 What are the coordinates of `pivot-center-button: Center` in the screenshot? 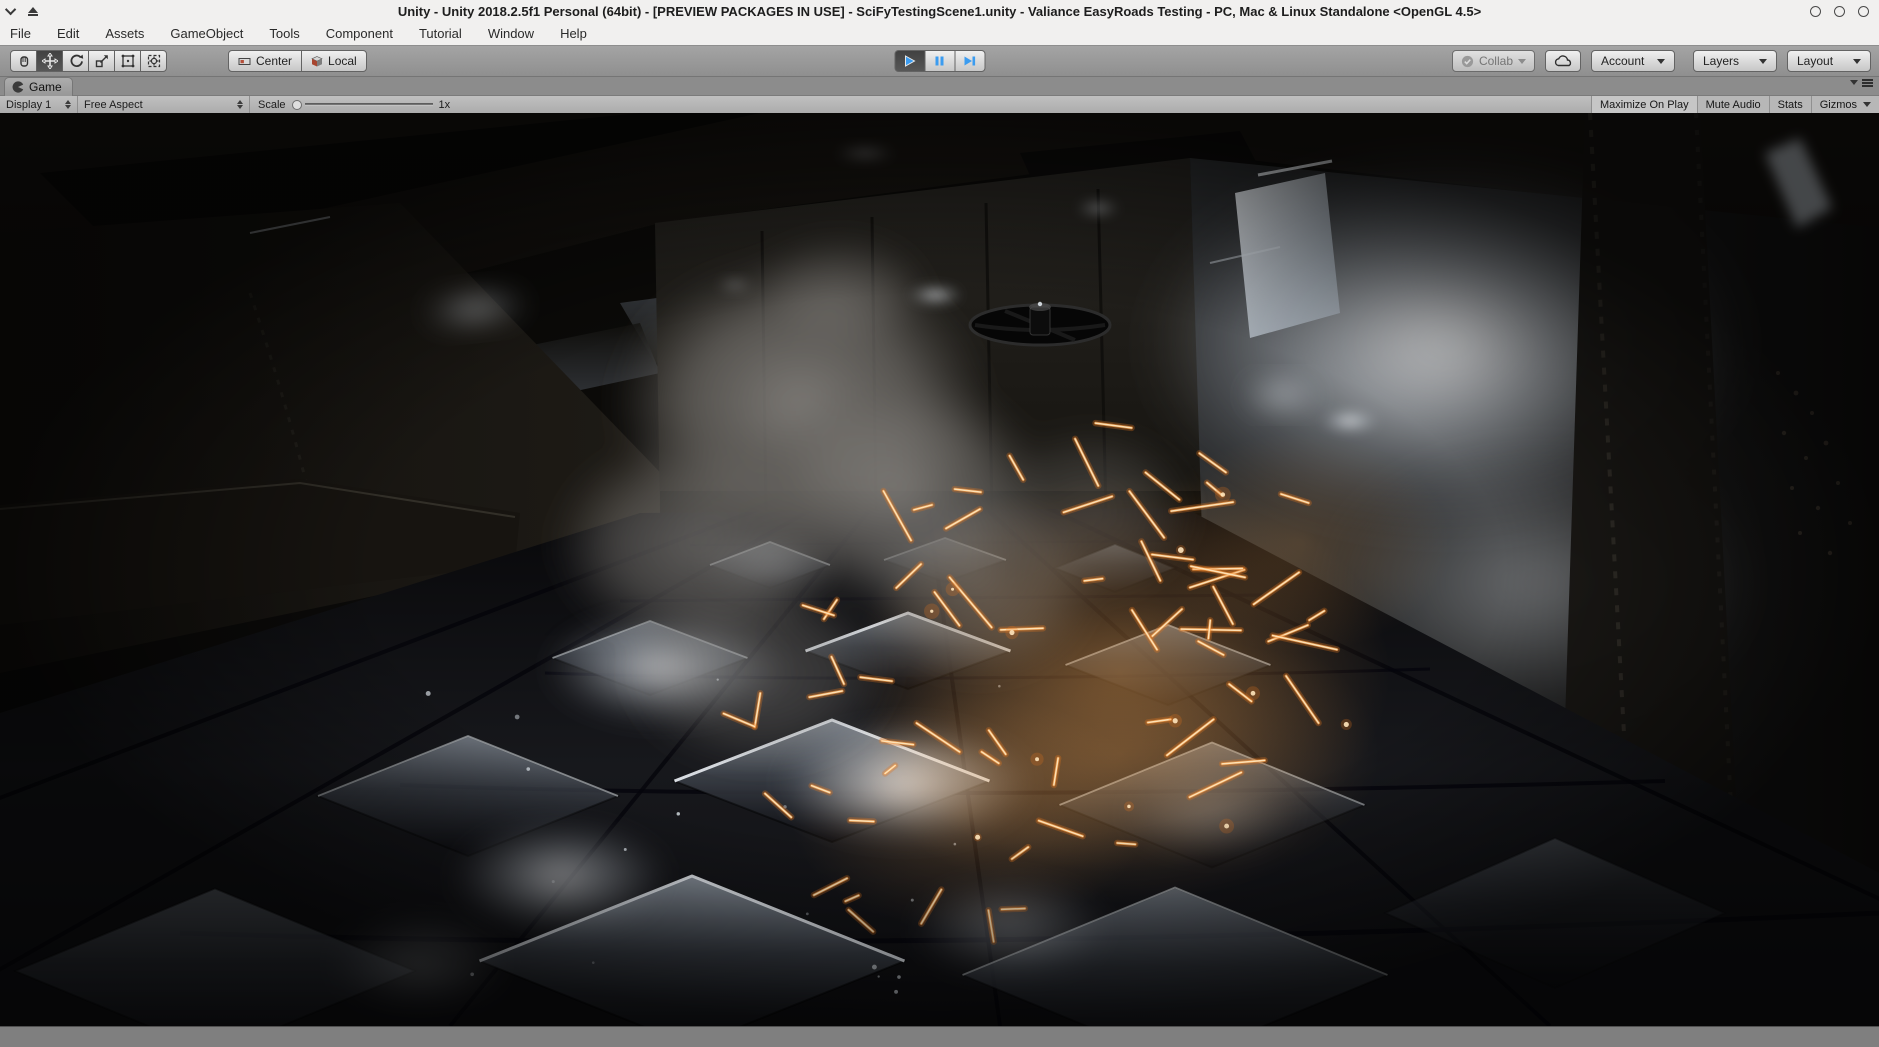 It's located at (265, 61).